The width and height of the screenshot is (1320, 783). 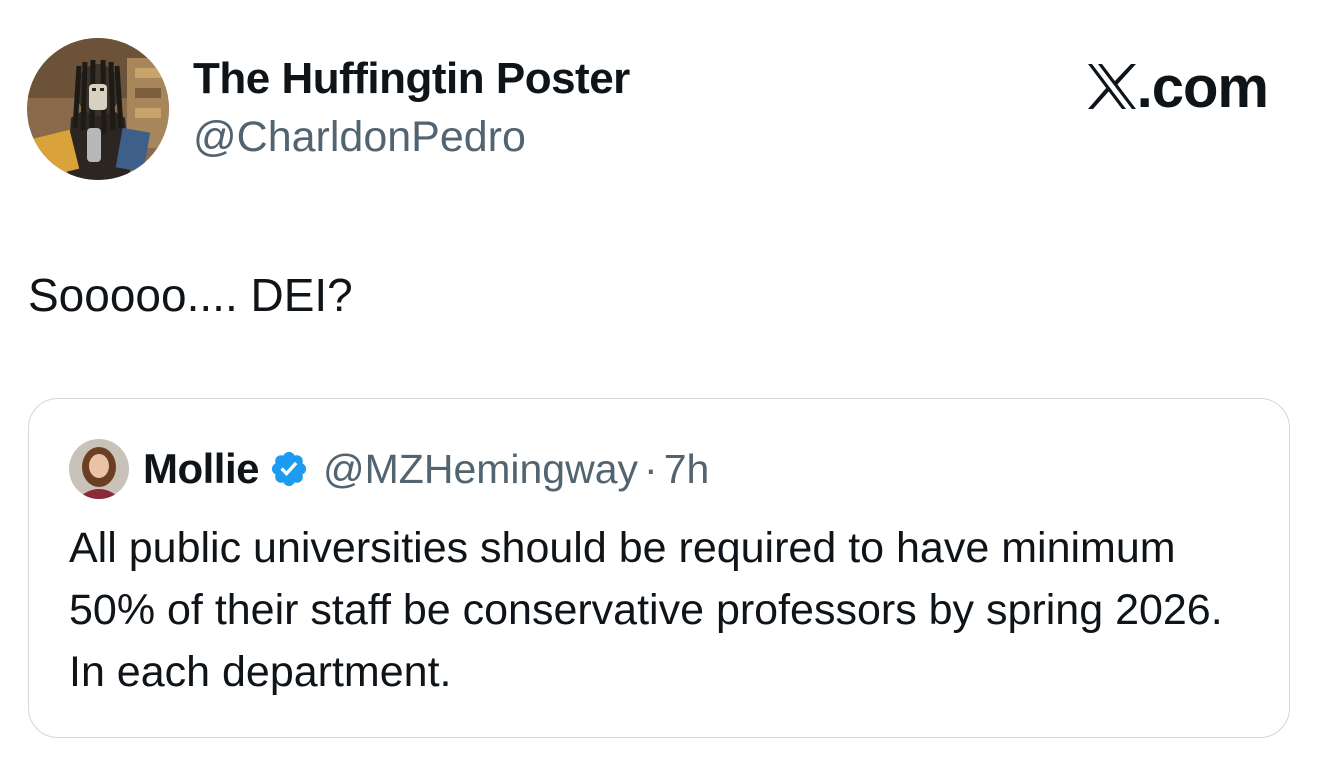 I want to click on avatar-illustration, so click(x=98, y=109).